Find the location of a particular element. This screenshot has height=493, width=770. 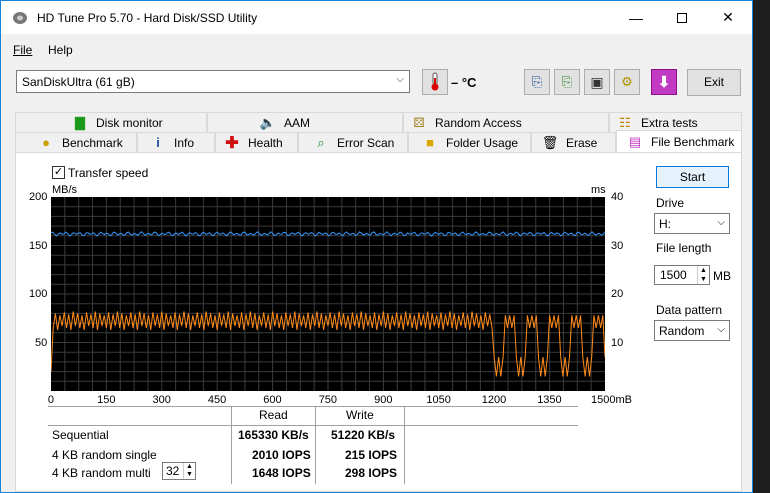

tools-icon: ⚙ is located at coordinates (627, 81).